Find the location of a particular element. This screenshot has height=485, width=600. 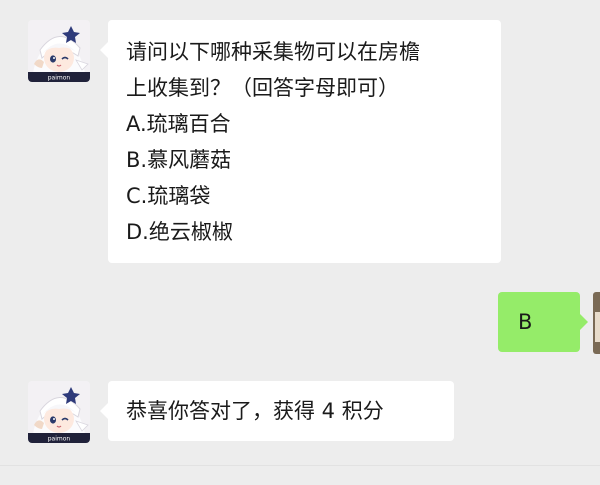

message-bubble-answer: B is located at coordinates (543, 322).